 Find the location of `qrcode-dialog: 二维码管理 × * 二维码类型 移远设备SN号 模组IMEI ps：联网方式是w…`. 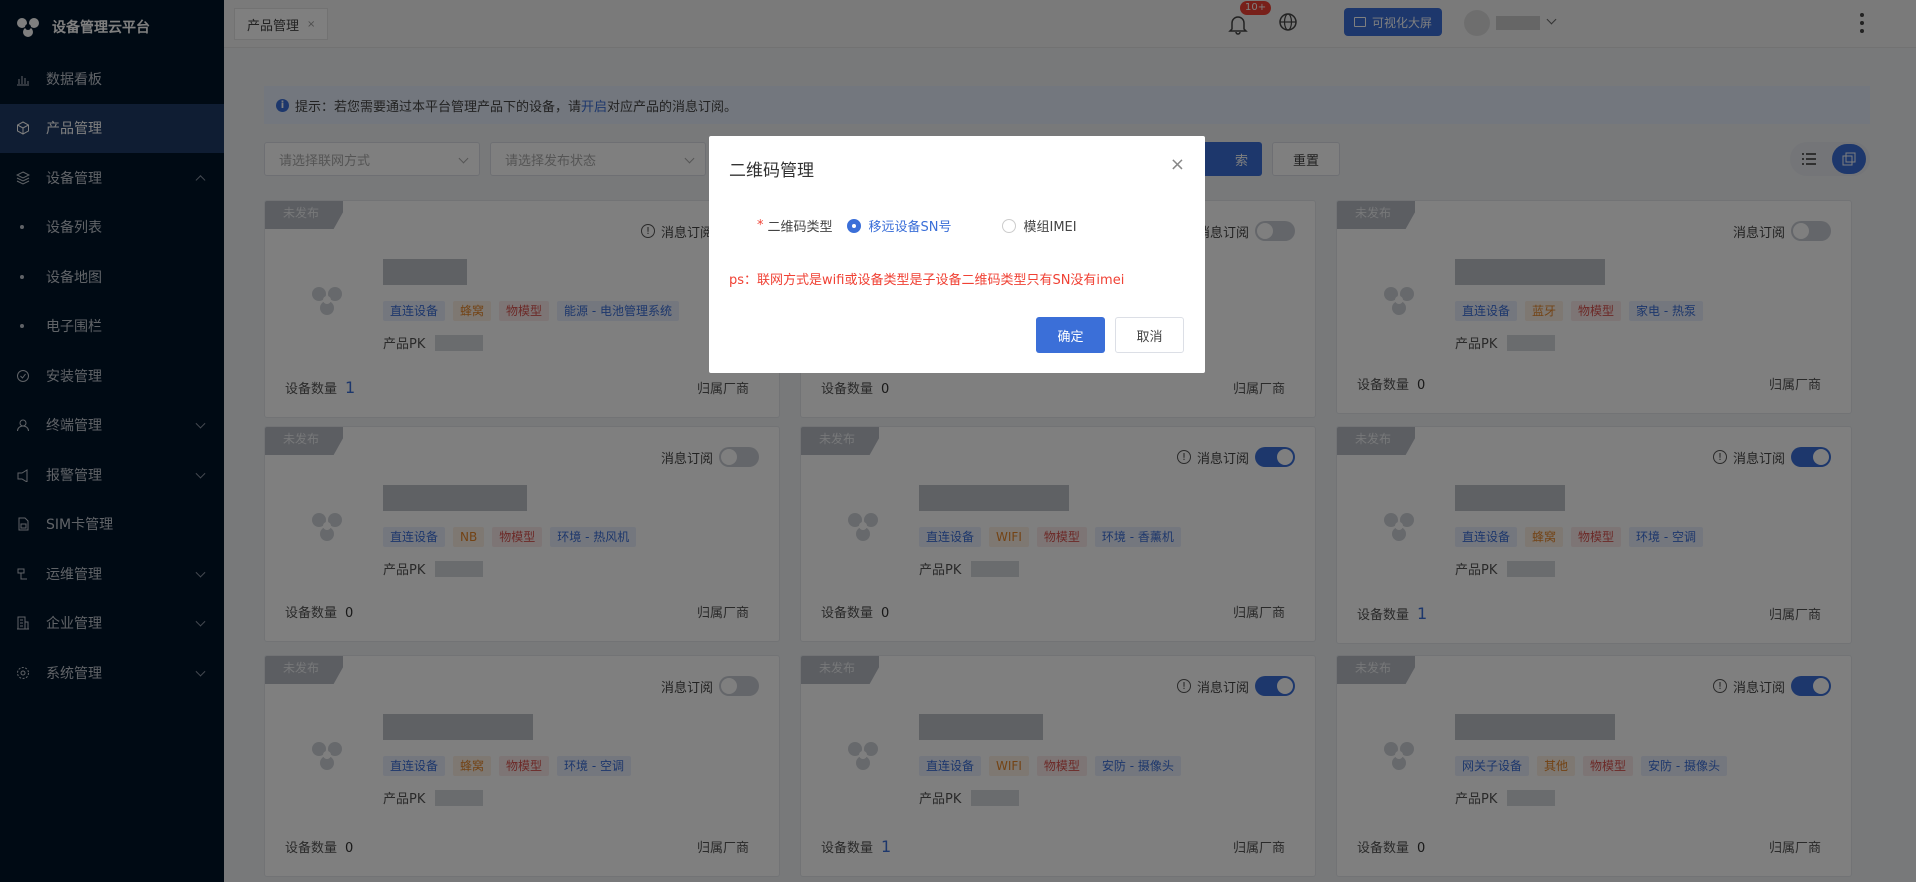

qrcode-dialog: 二维码管理 × * 二维码类型 移远设备SN号 模组IMEI ps：联网方式是w… is located at coordinates (957, 254).